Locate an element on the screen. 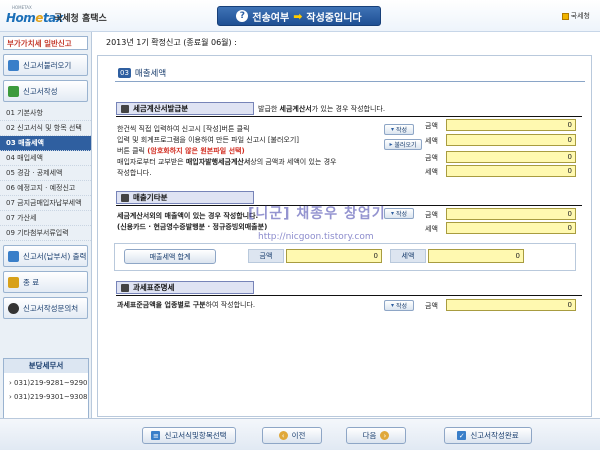 The image size is (600, 450). tax-base-divider is located at coordinates (349, 295).